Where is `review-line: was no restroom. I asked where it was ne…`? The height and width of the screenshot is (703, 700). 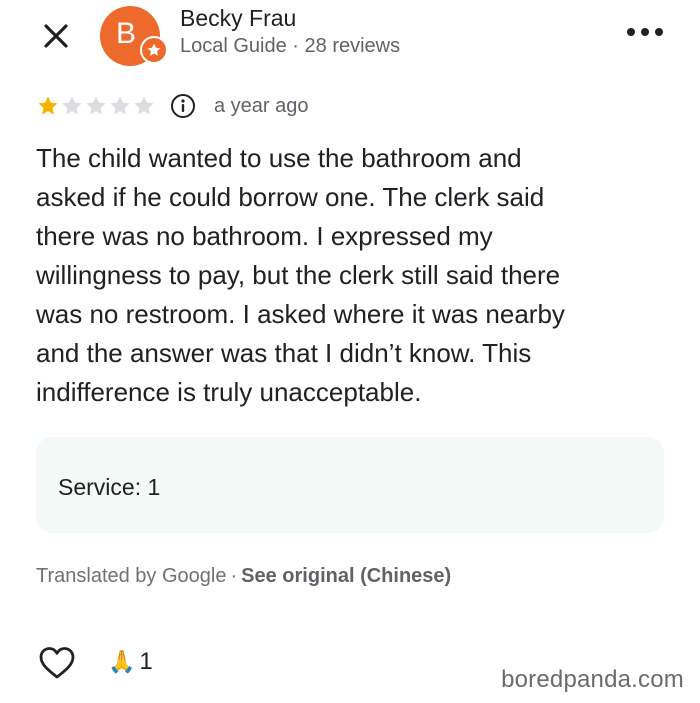 review-line: was no restroom. I asked where it was ne… is located at coordinates (300, 314).